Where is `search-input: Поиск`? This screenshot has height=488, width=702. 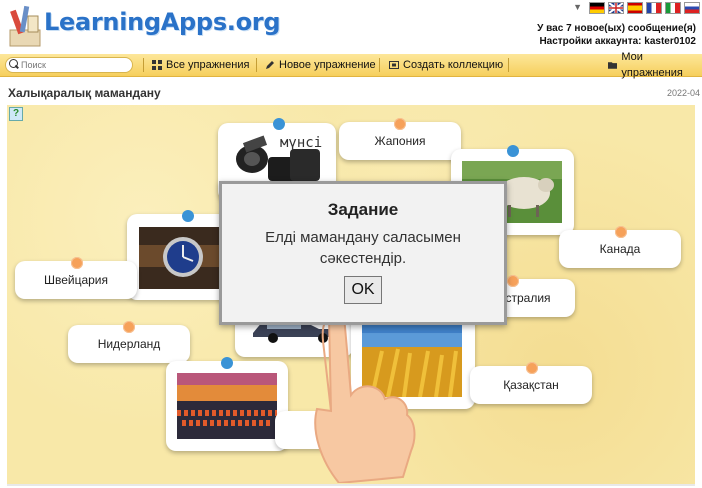 search-input: Поиск is located at coordinates (69, 65).